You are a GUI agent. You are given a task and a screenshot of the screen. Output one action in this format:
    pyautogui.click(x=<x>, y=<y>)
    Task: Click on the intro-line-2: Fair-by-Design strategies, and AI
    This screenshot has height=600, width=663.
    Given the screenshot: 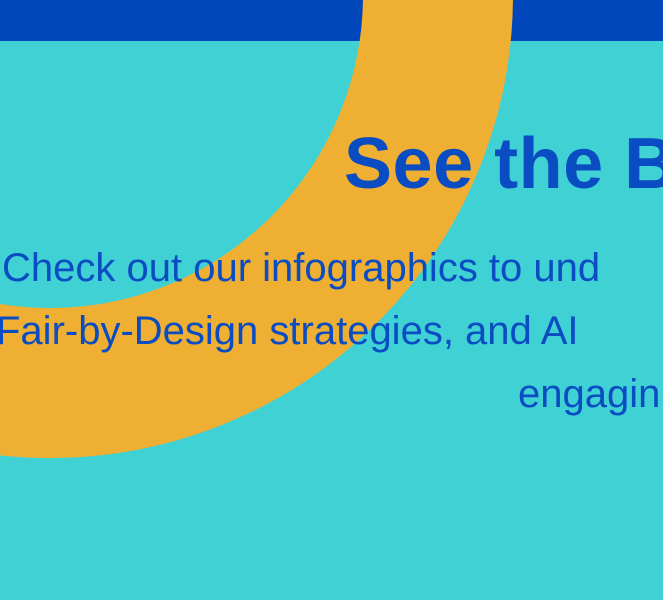 What is the action you would take?
    pyautogui.click(x=289, y=331)
    